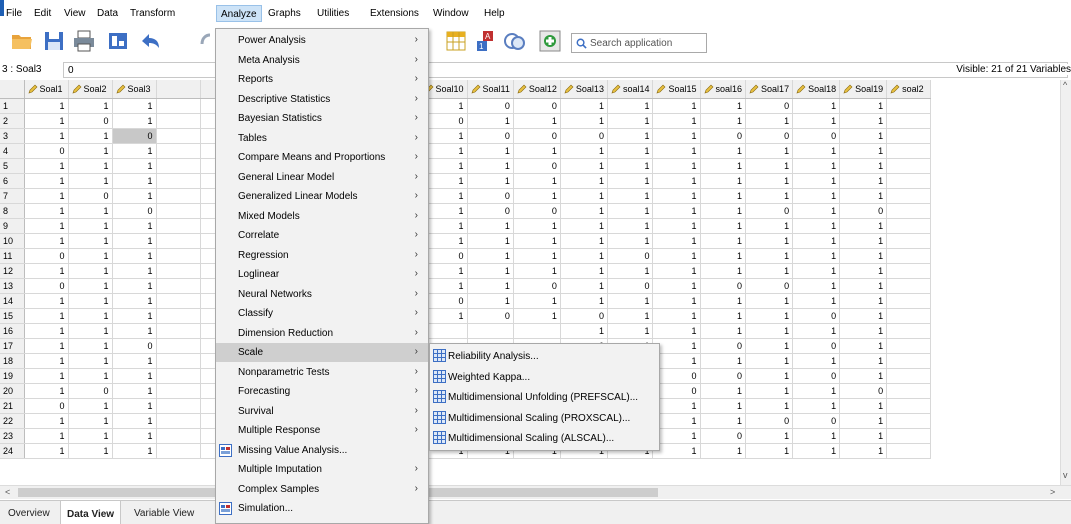 The image size is (1071, 524). What do you see at coordinates (537, 89) in the screenshot?
I see `column-header: Soal12` at bounding box center [537, 89].